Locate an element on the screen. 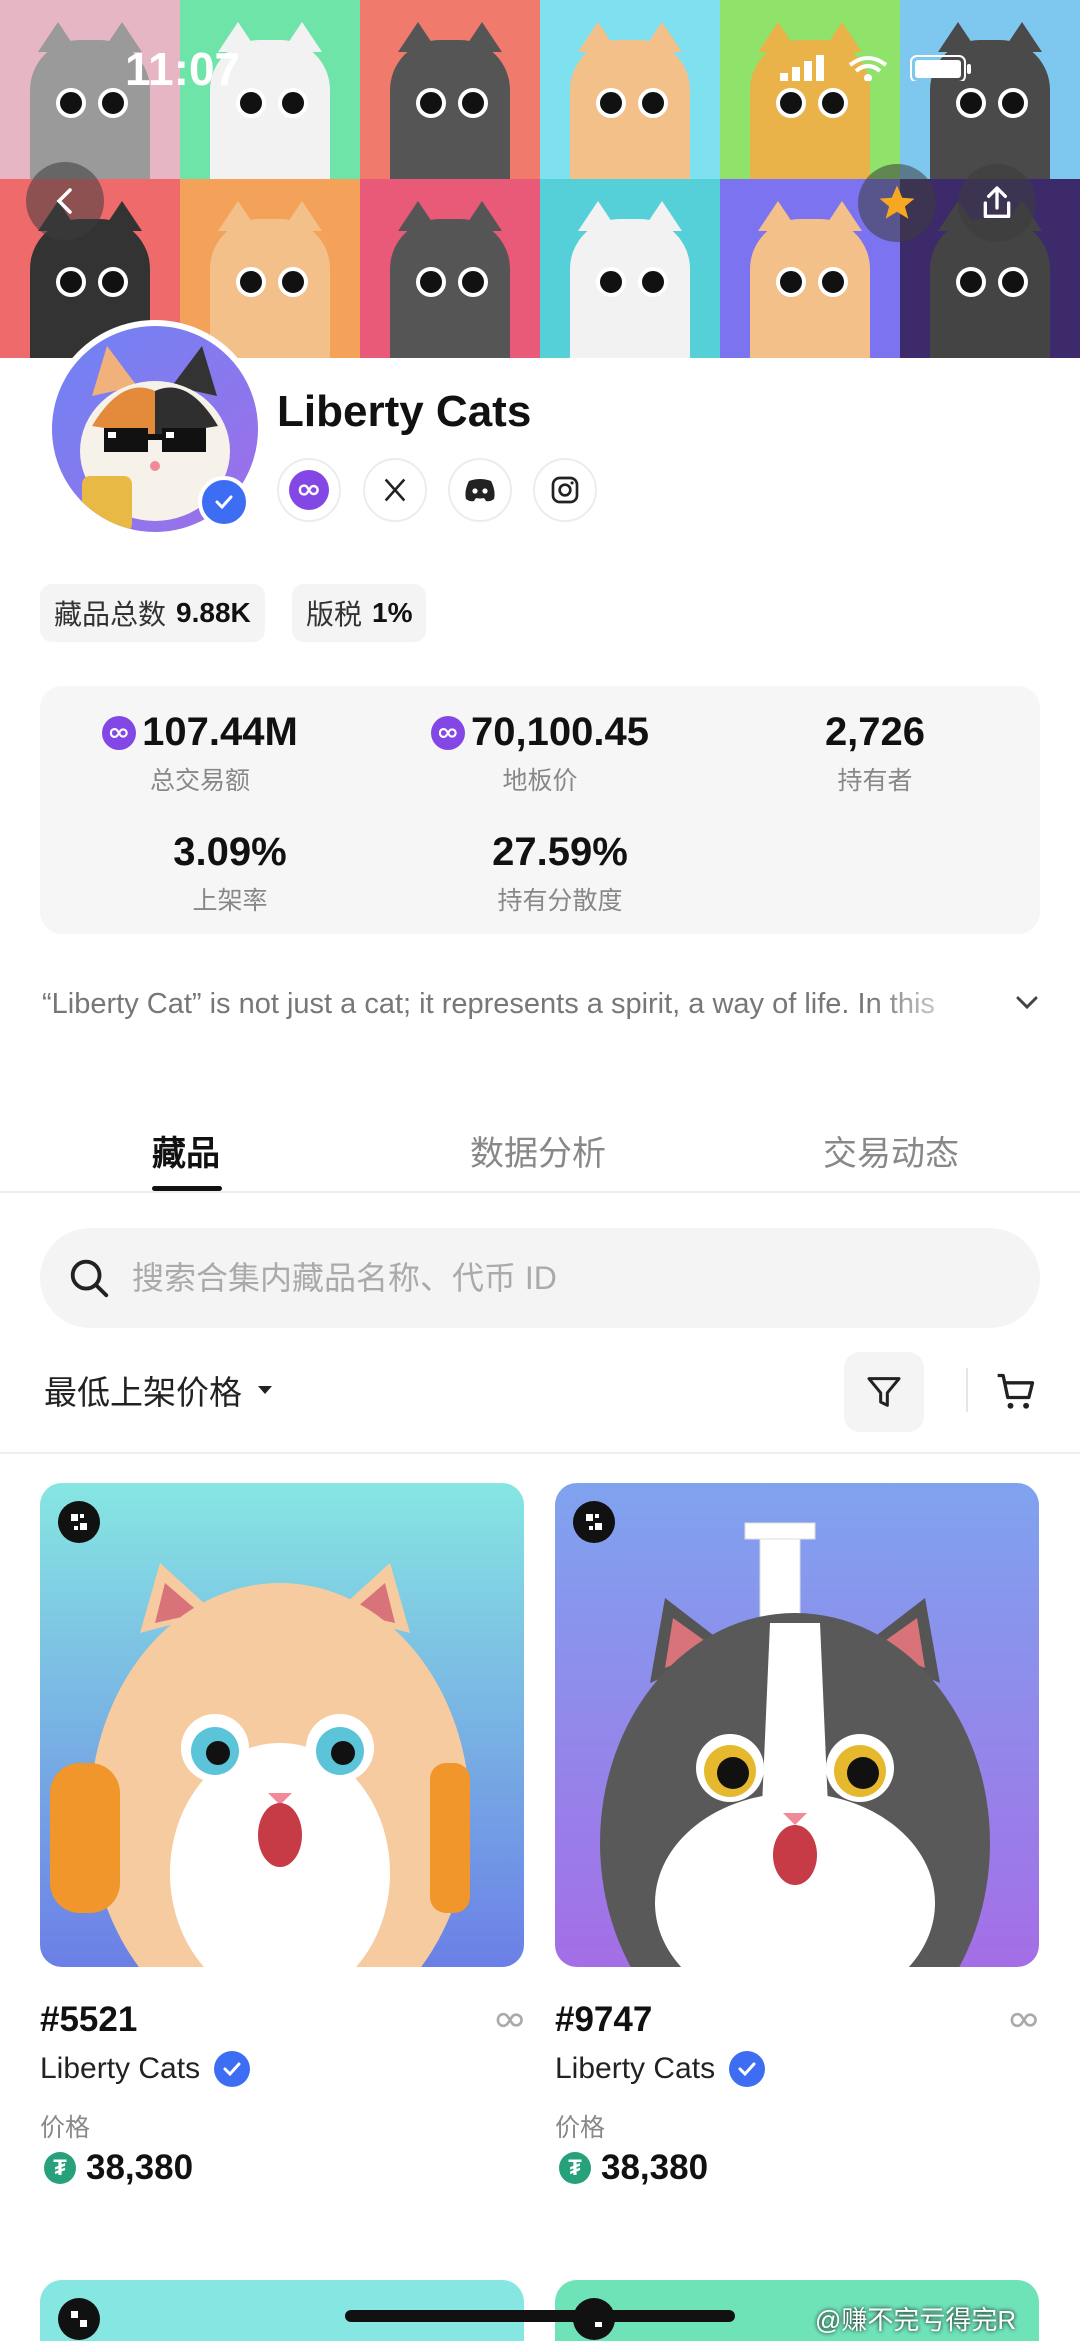 The image size is (1080, 2341). signal-icon is located at coordinates (802, 68).